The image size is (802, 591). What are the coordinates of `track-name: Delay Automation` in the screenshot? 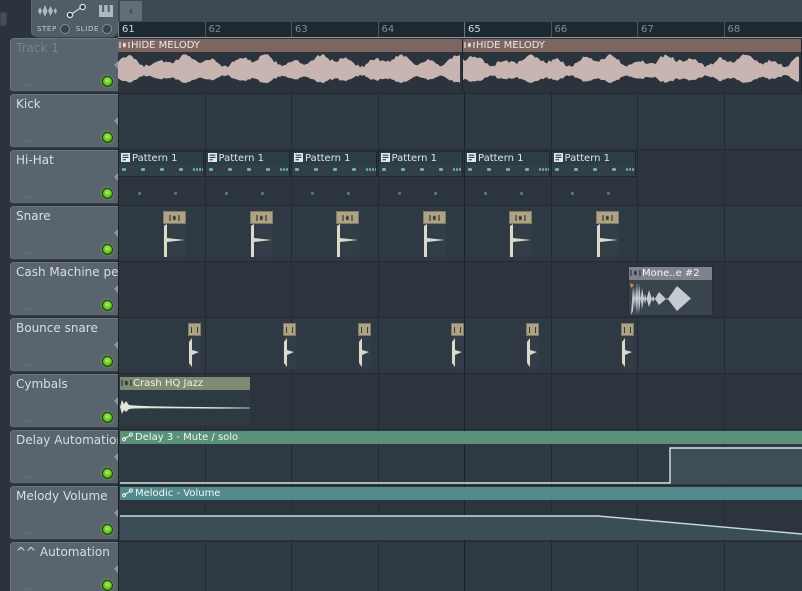 It's located at (67, 440).